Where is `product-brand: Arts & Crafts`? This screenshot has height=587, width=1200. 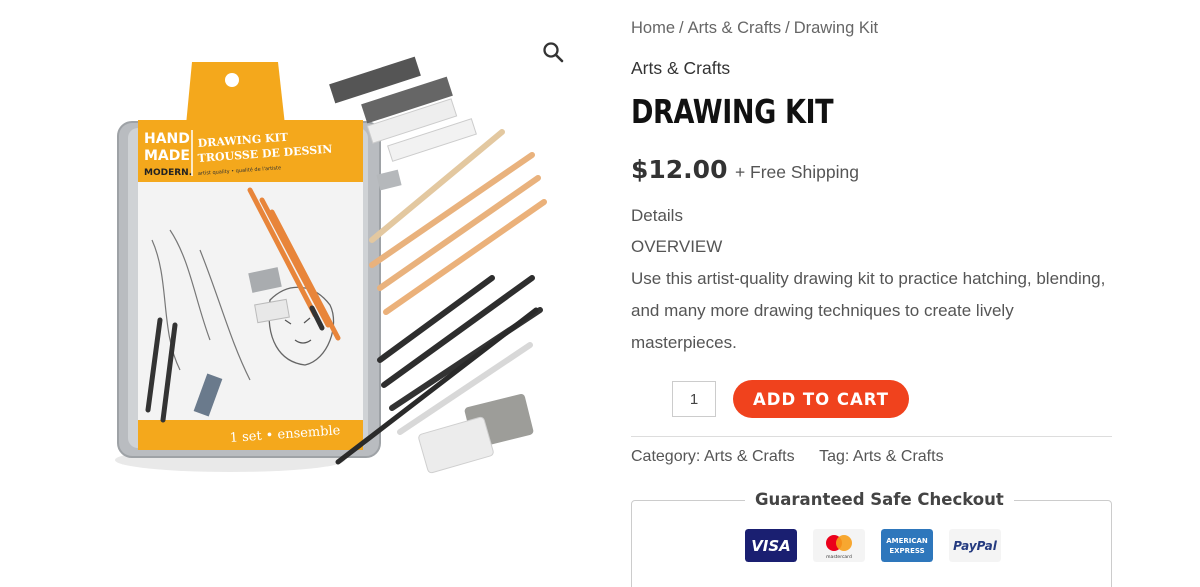 product-brand: Arts & Crafts is located at coordinates (681, 68).